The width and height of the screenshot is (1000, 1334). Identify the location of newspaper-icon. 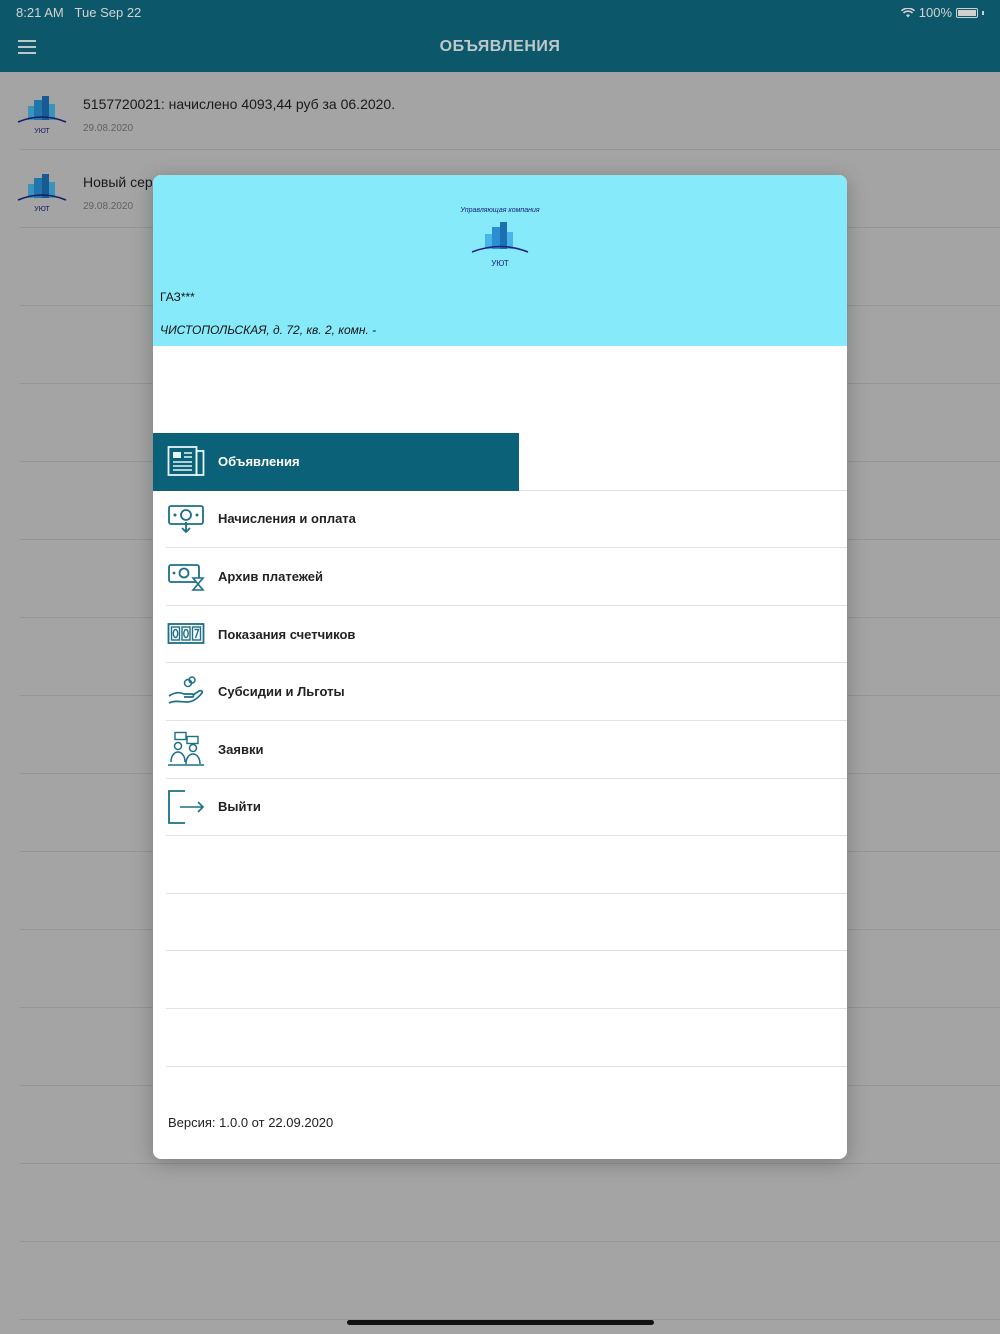
(186, 461).